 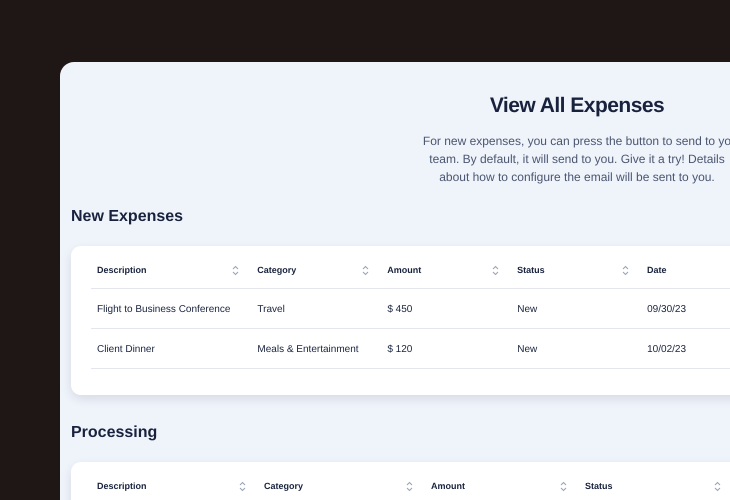 I want to click on table-cell: Meals & Entertainment, so click(x=308, y=349).